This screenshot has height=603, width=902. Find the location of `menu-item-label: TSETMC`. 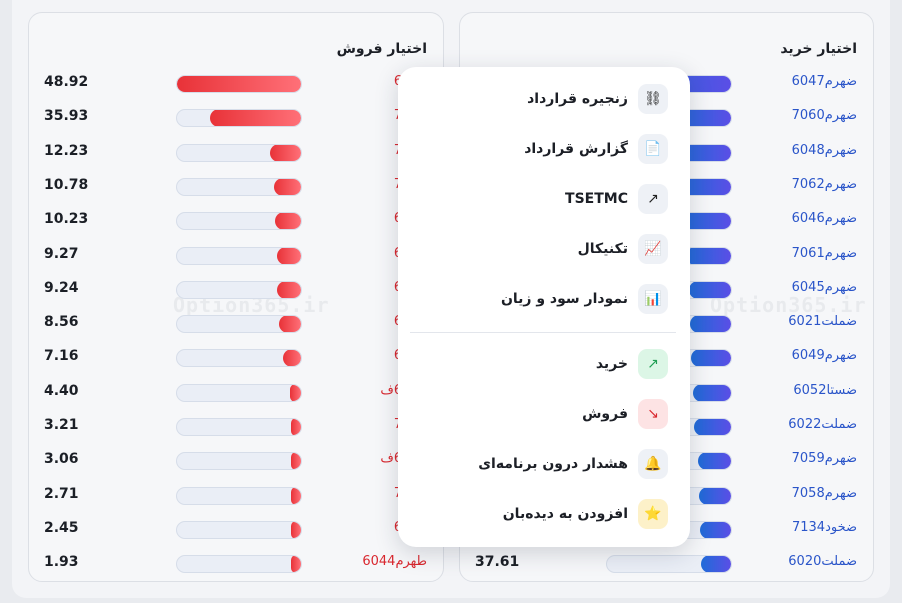

menu-item-label: TSETMC is located at coordinates (596, 199).